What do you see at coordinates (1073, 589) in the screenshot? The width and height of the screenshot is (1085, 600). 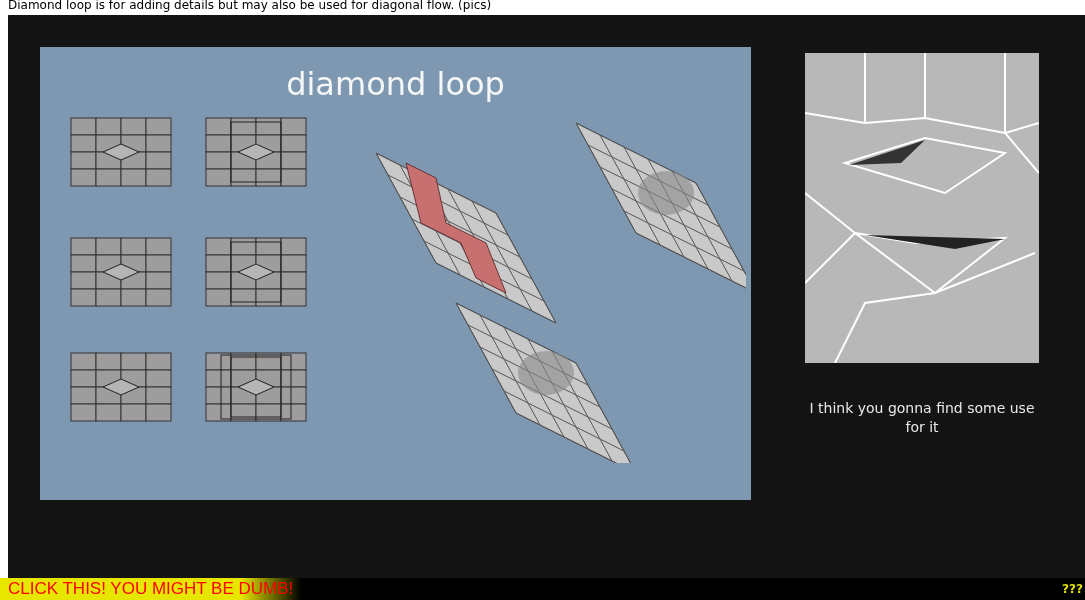 I see `question-marks-text: ???` at bounding box center [1073, 589].